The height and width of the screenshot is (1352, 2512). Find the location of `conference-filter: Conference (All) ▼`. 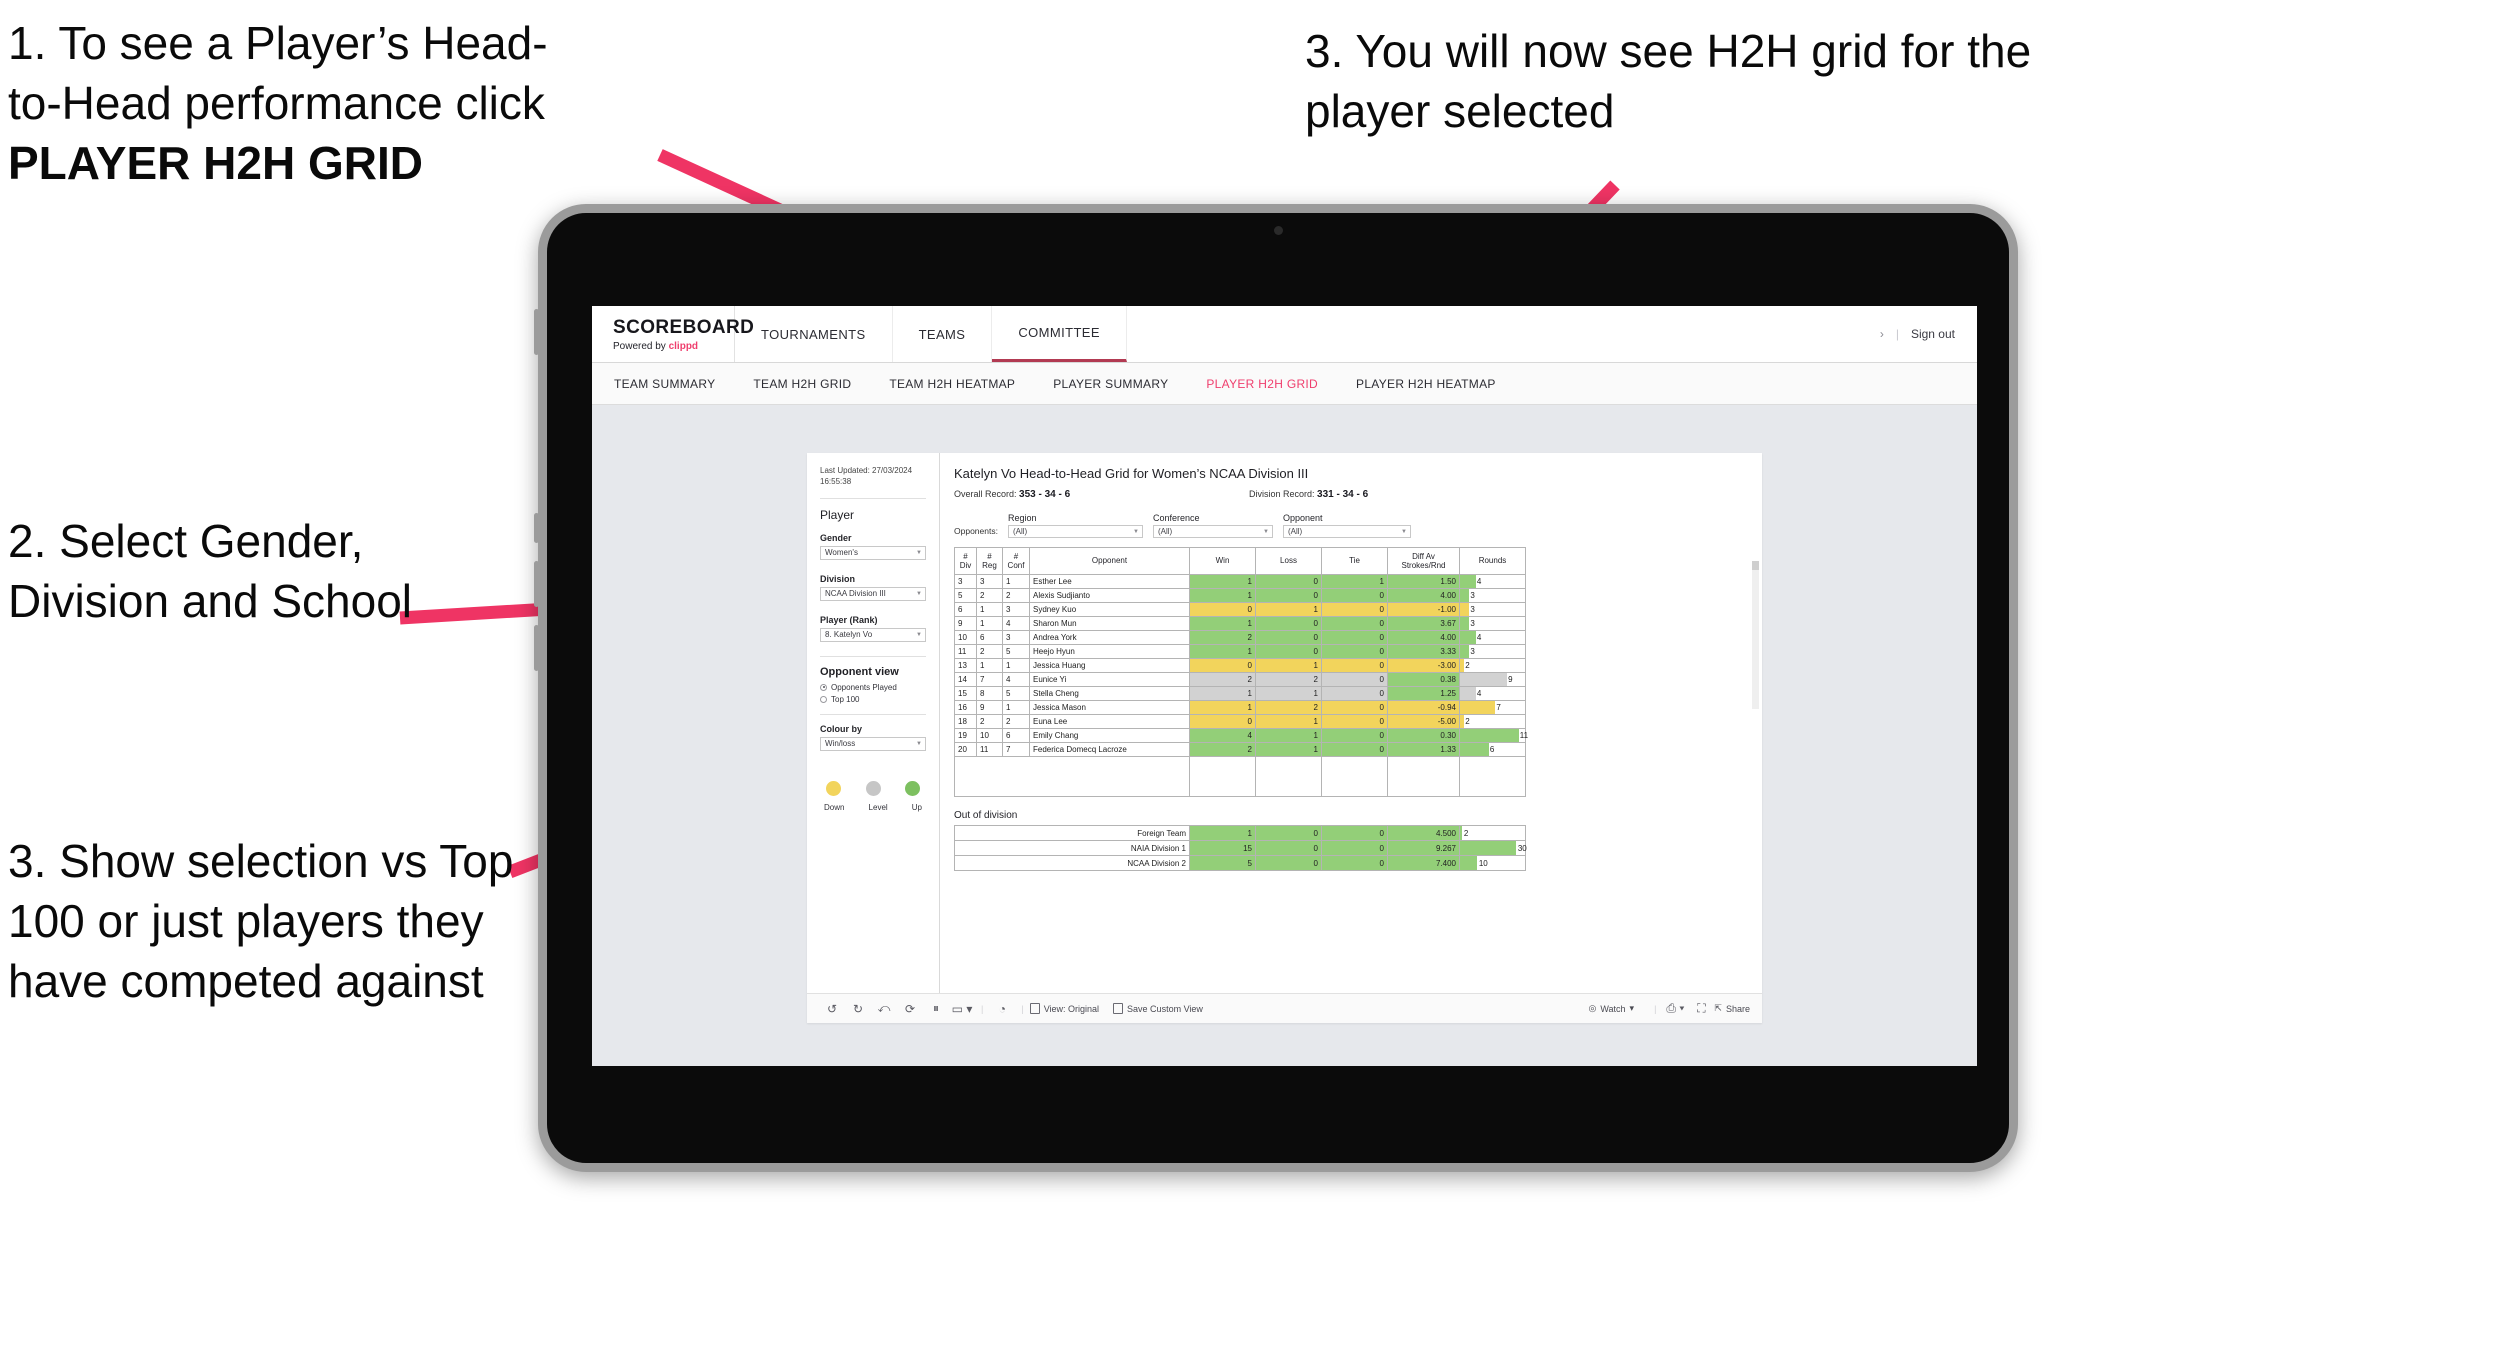

conference-filter: Conference (All) ▼ is located at coordinates (1212, 525).